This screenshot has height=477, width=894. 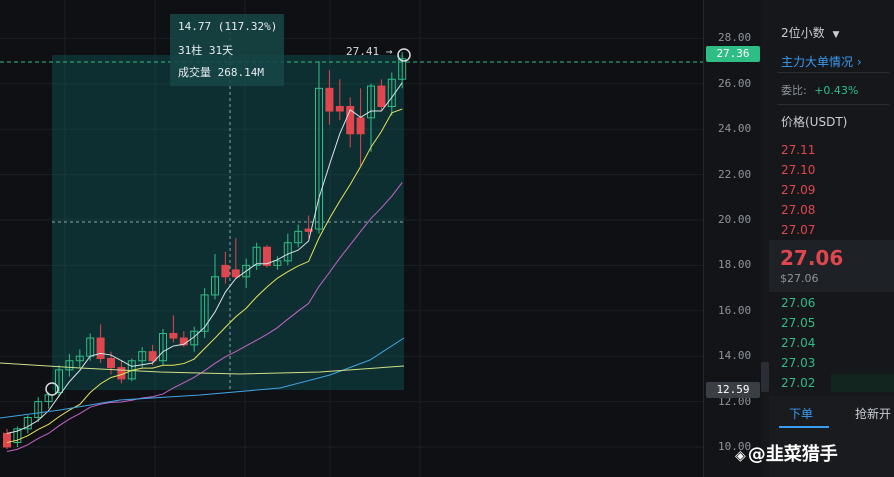 What do you see at coordinates (798, 150) in the screenshot?
I see `ask-price: 27.11` at bounding box center [798, 150].